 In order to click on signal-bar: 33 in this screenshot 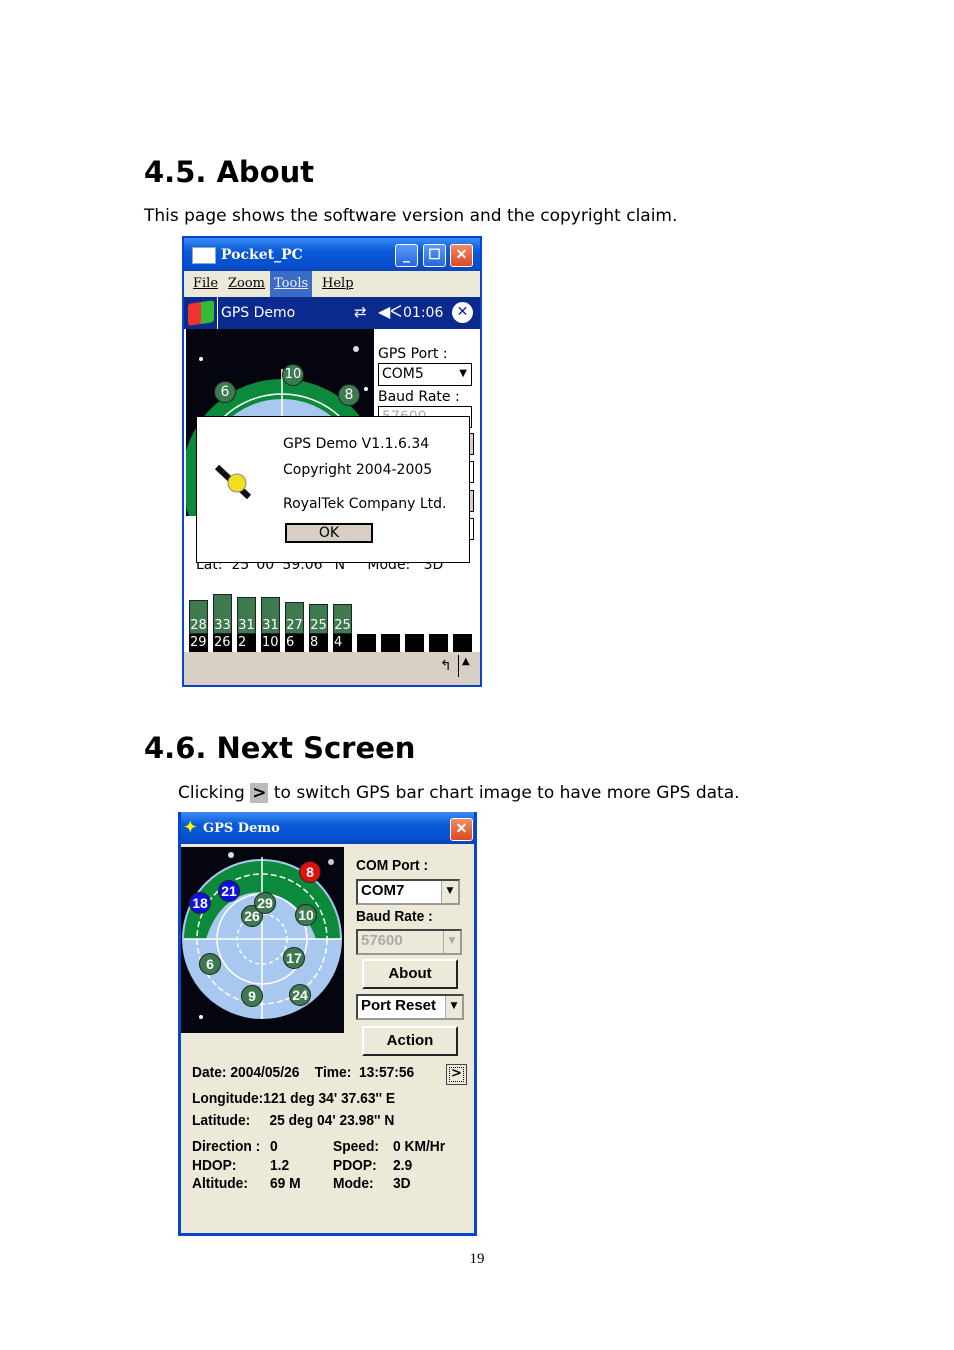, I will do `click(222, 614)`.